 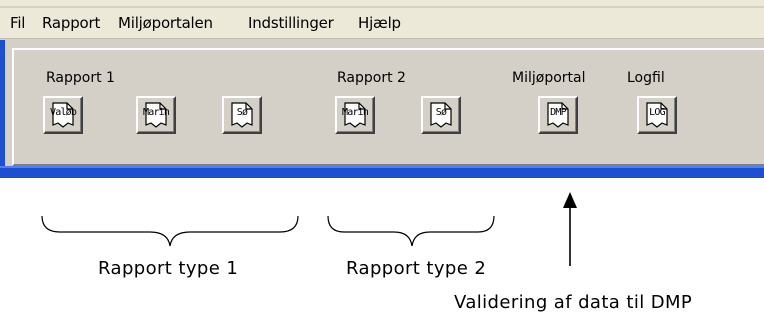 What do you see at coordinates (573, 302) in the screenshot?
I see `annotation-validering-dmp: Validering af data til DMP` at bounding box center [573, 302].